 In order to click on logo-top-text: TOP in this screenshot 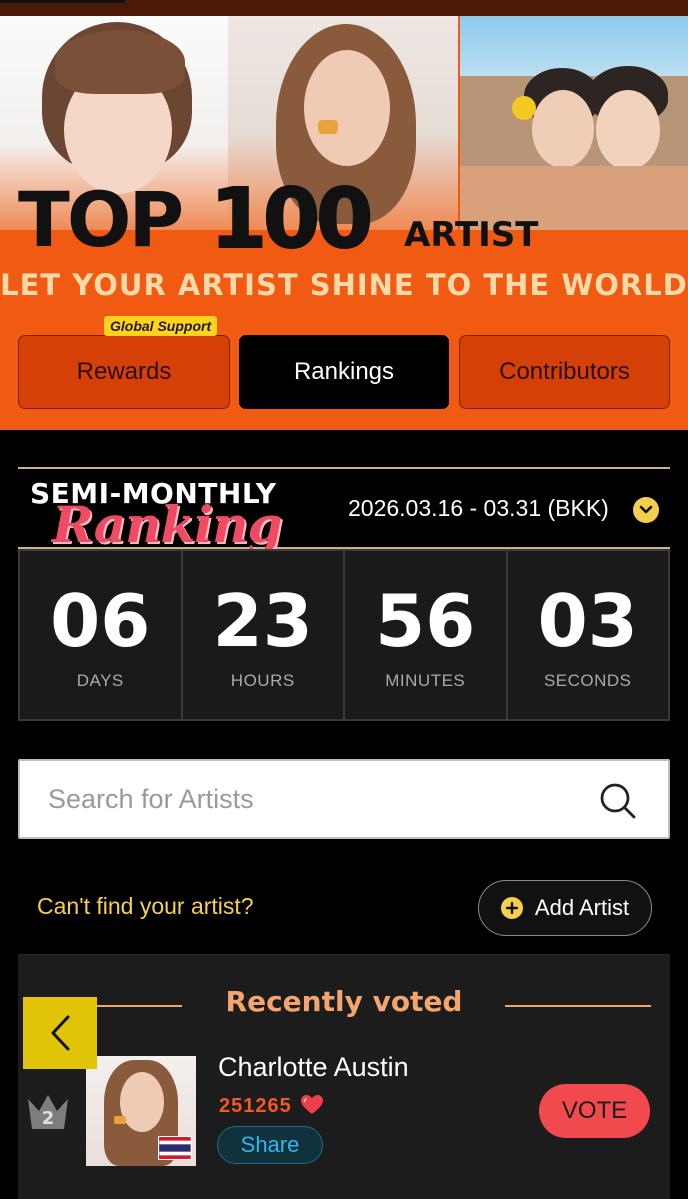, I will do `click(101, 219)`.